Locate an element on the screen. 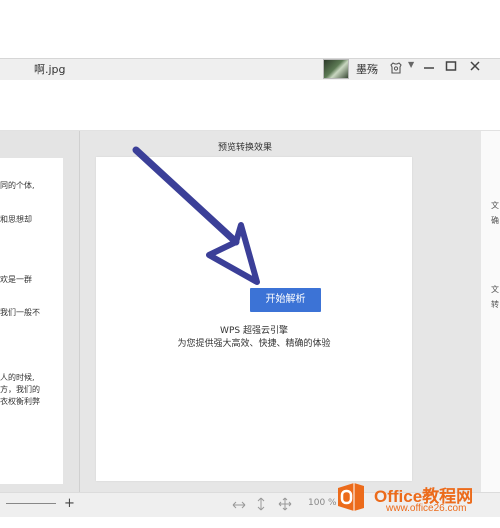  zoom-level: 100 % is located at coordinates (322, 503).